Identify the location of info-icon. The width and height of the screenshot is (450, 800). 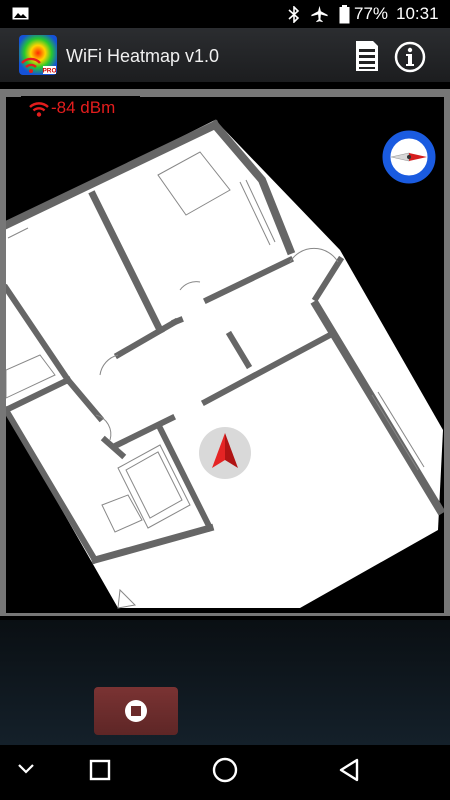
(410, 57).